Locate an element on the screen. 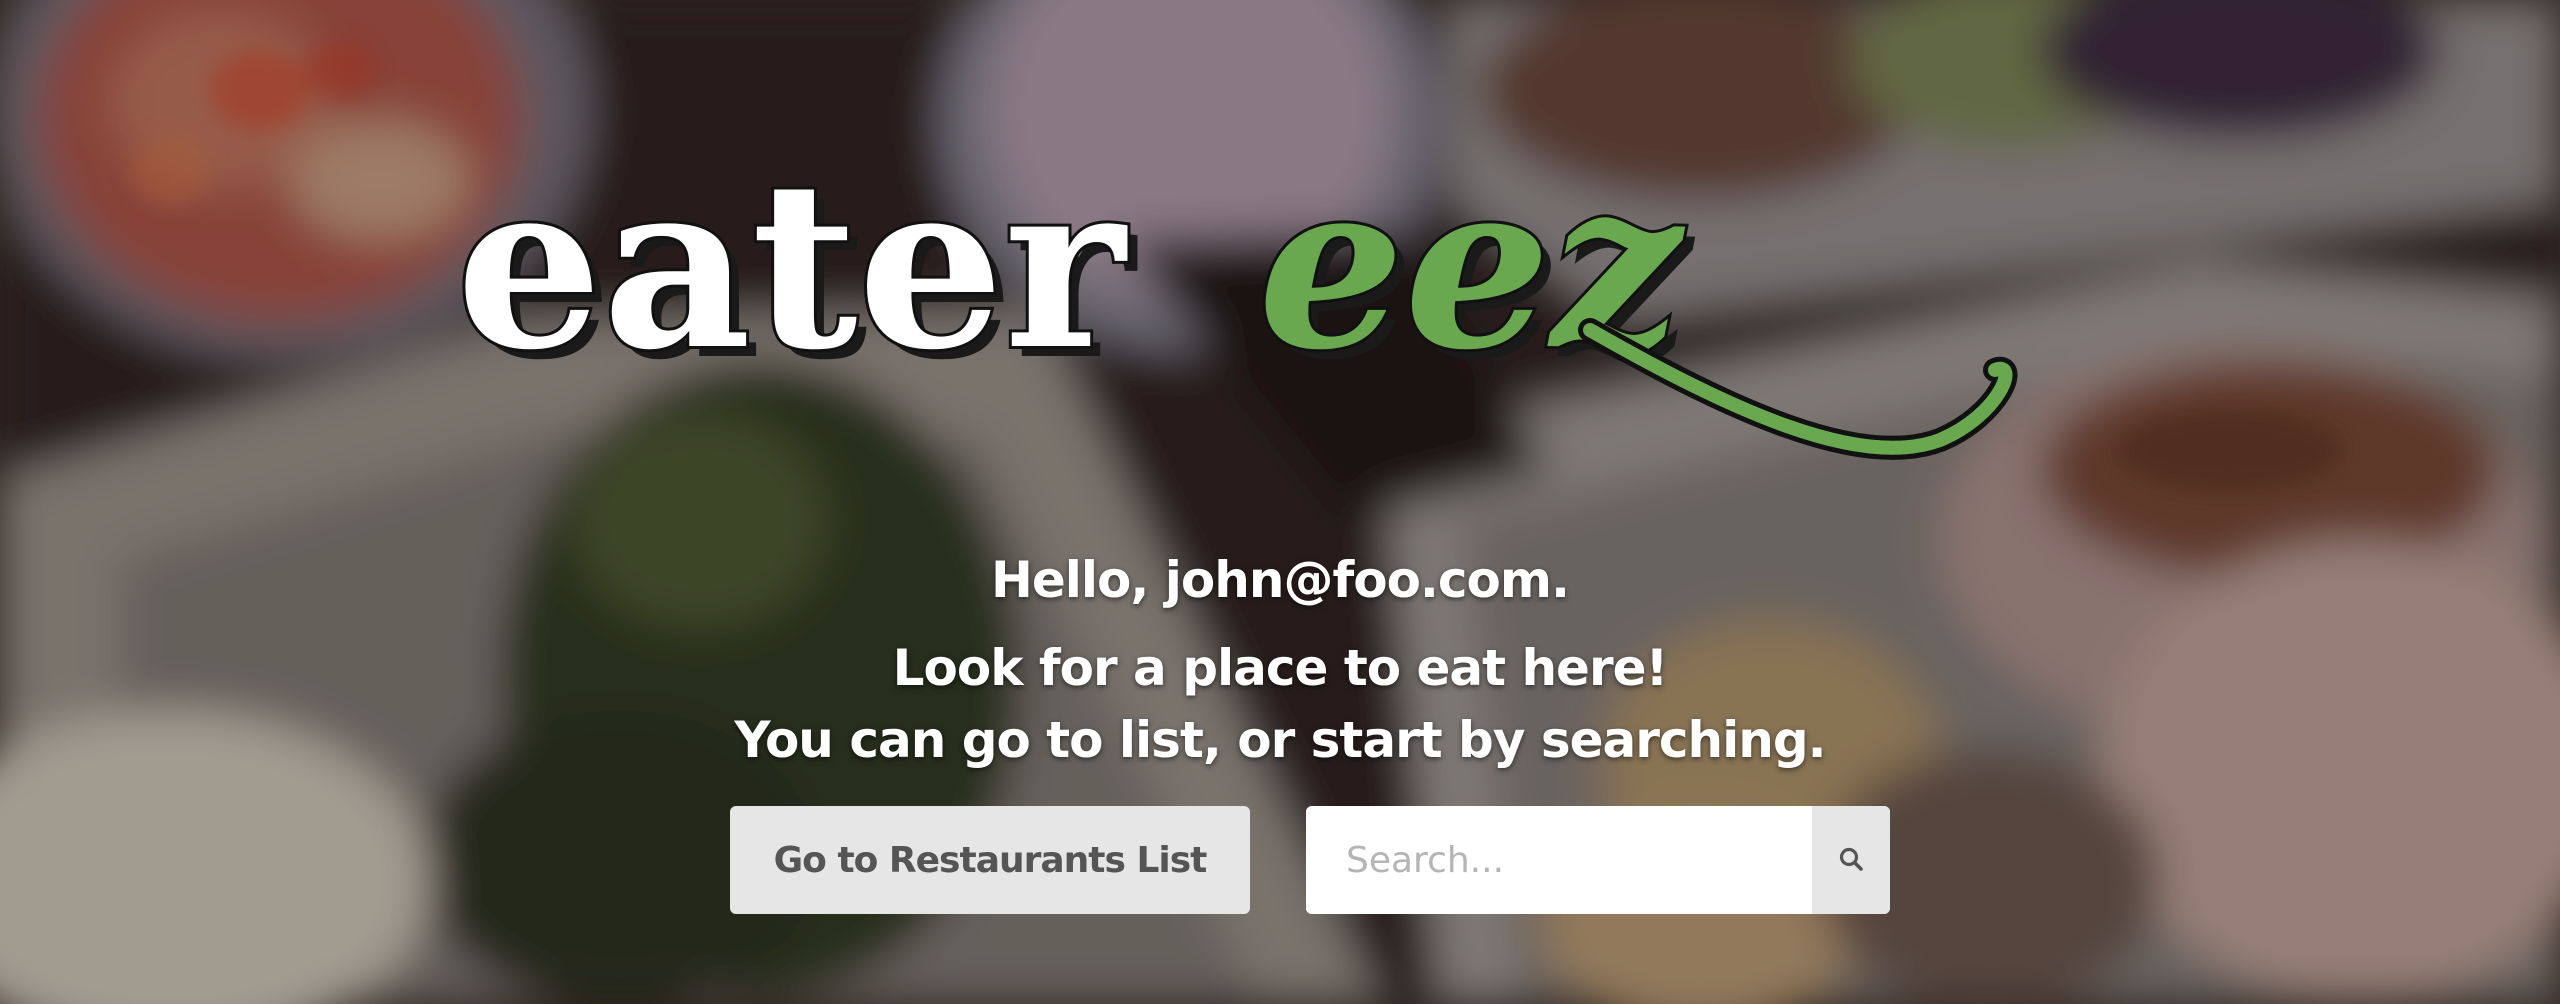  search-icon is located at coordinates (1851, 860).